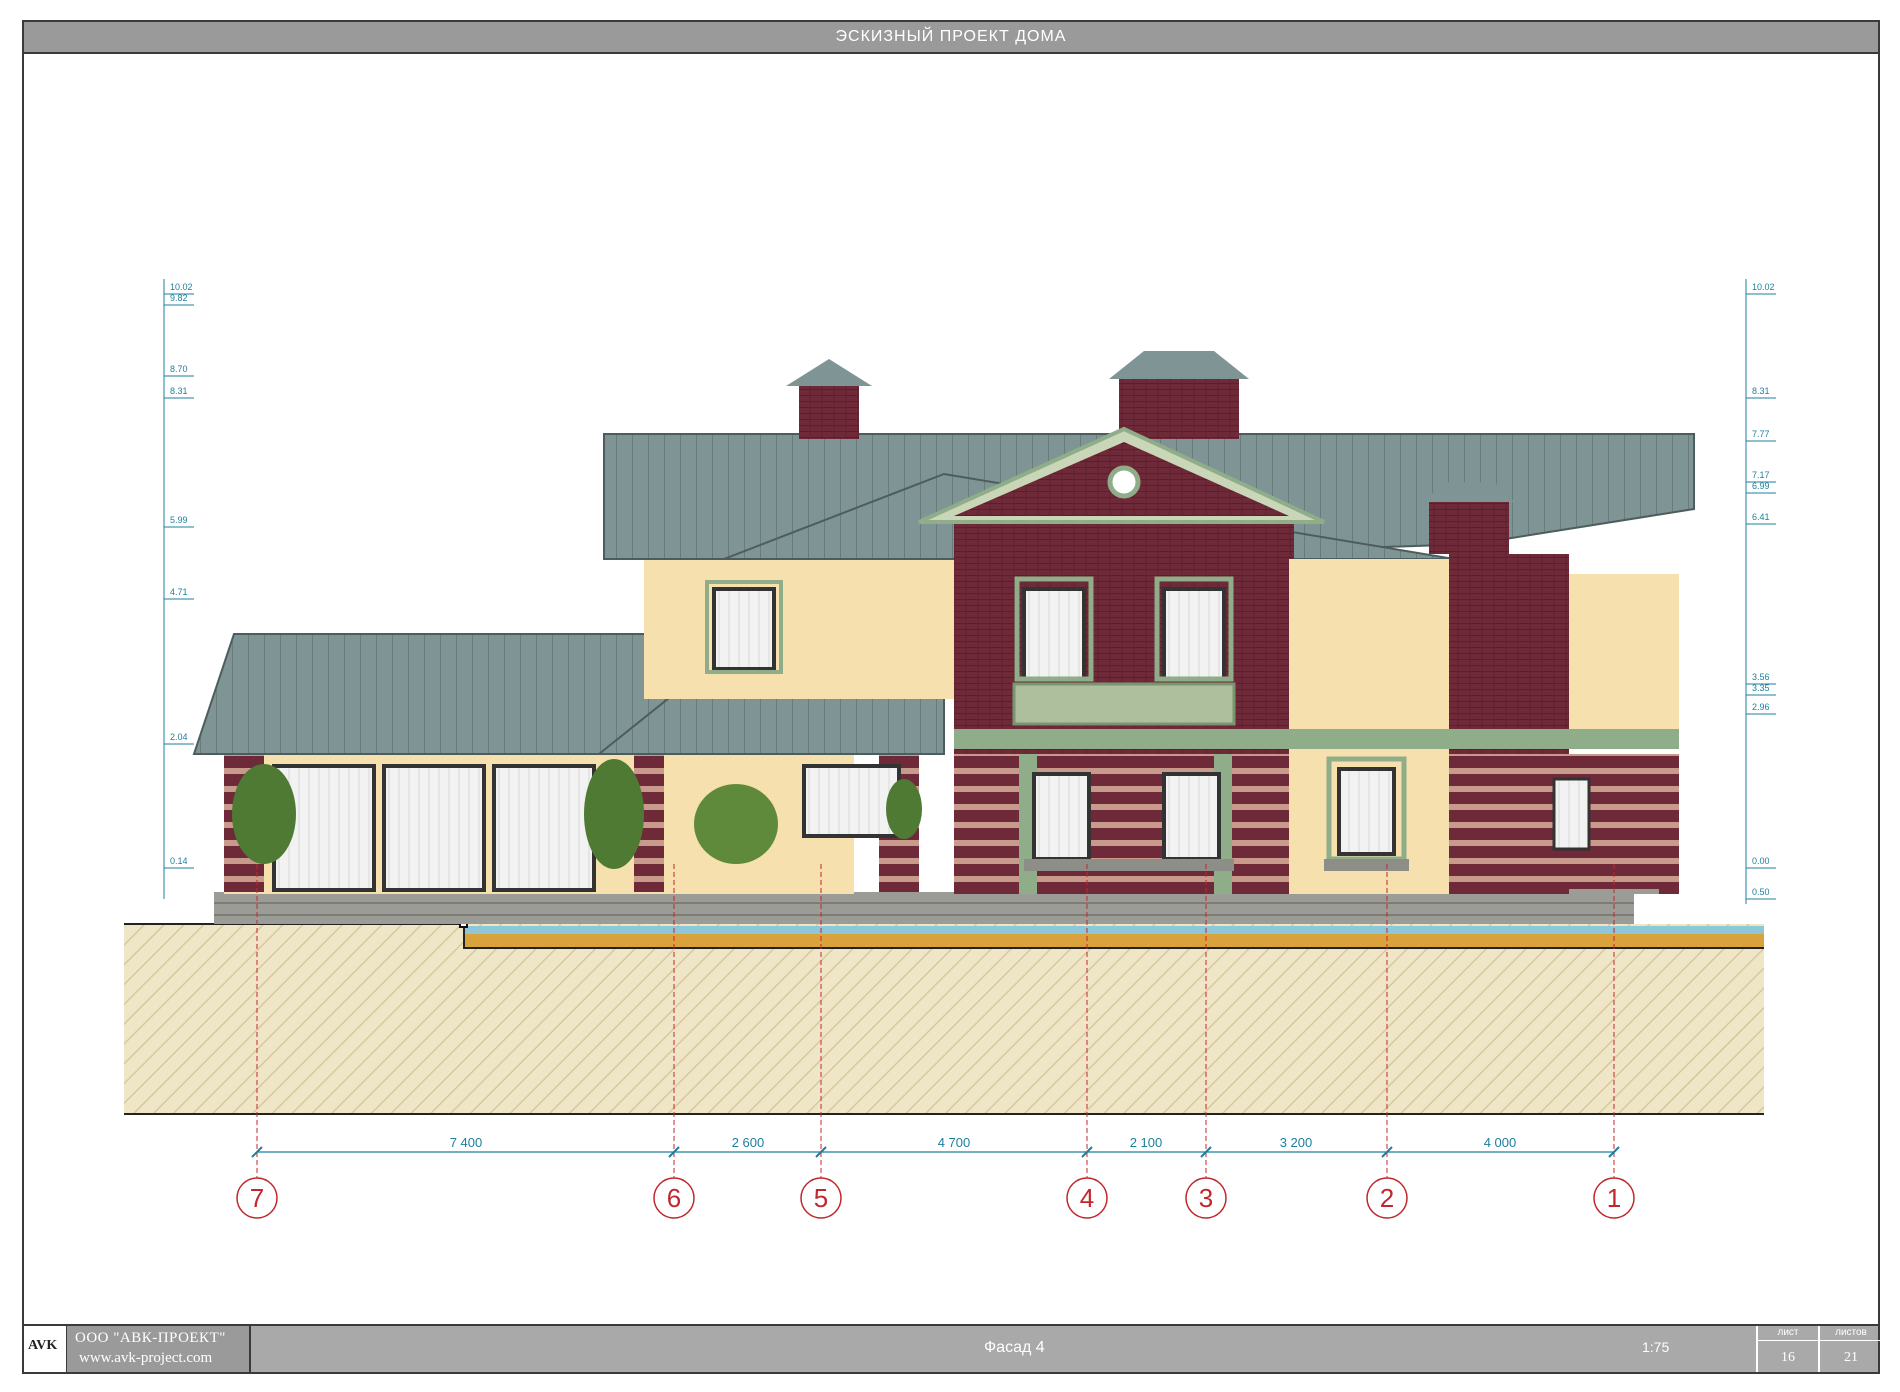 This screenshot has height=1392, width=1900. What do you see at coordinates (179, 369) in the screenshot?
I see `level-mark: 8.70` at bounding box center [179, 369].